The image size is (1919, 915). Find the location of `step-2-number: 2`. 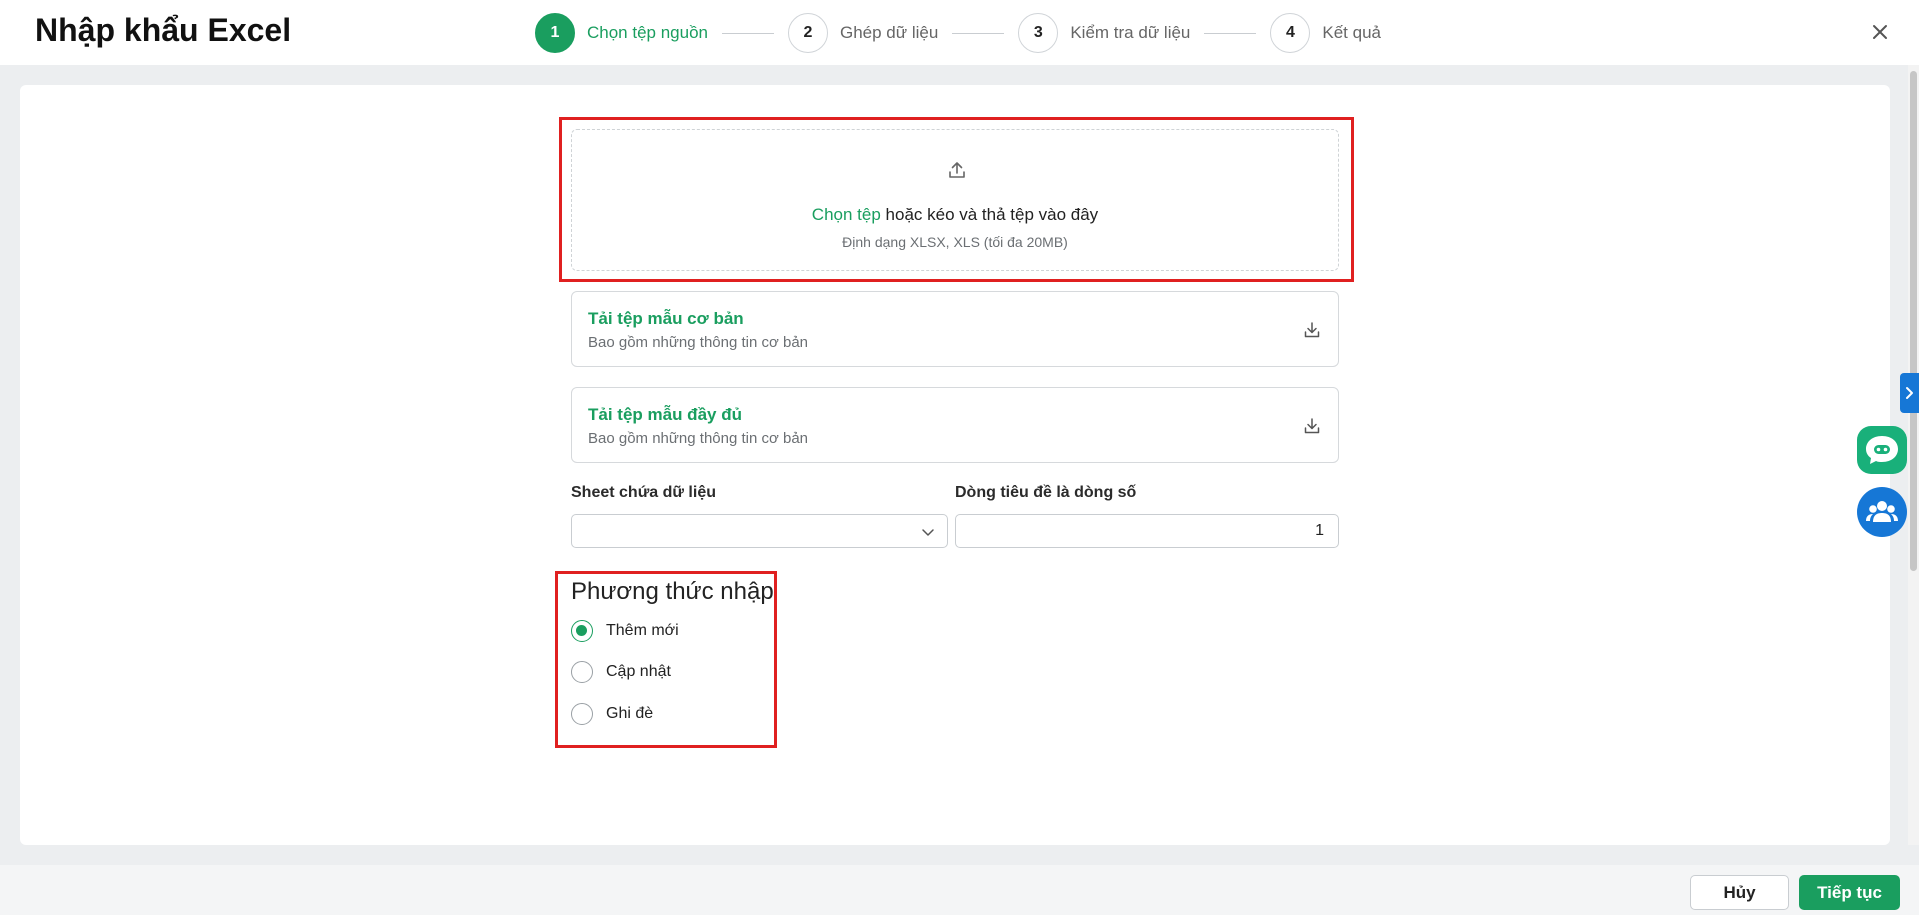

step-2-number: 2 is located at coordinates (808, 33).